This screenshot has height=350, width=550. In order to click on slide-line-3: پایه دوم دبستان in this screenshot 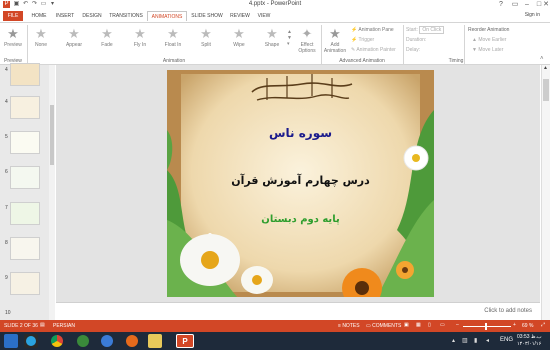, I will do `click(300, 219)`.